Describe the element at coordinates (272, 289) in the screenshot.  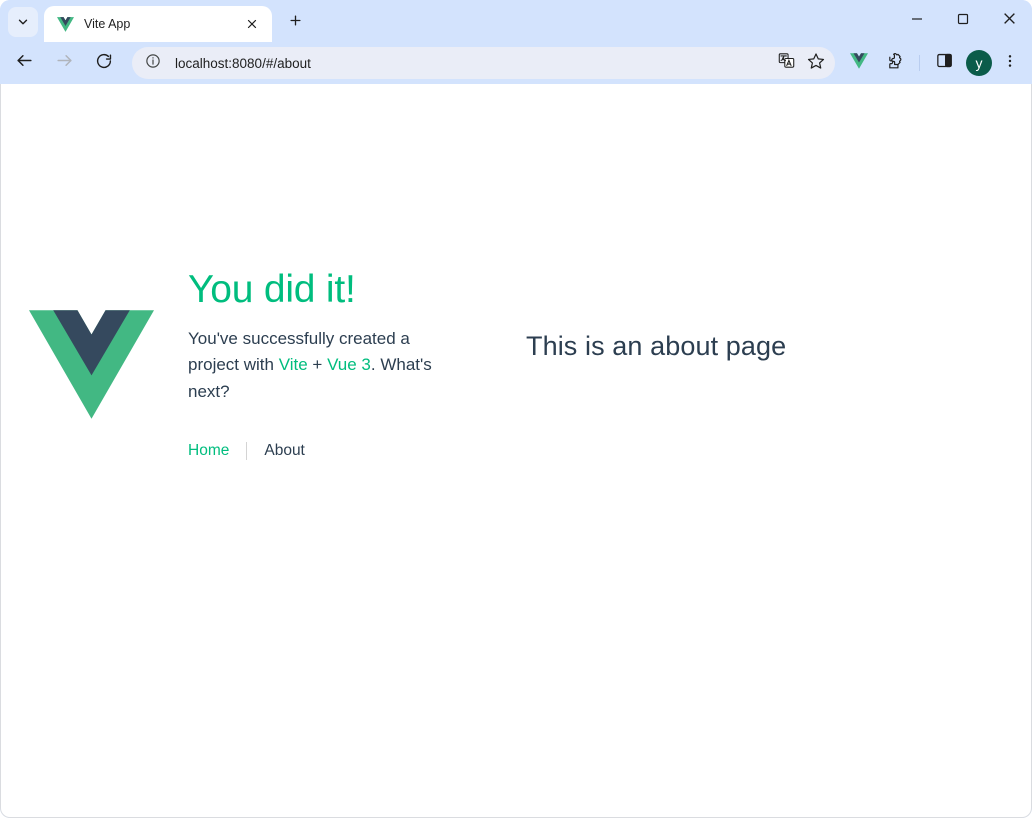
I see `page-title: You did it!` at that location.